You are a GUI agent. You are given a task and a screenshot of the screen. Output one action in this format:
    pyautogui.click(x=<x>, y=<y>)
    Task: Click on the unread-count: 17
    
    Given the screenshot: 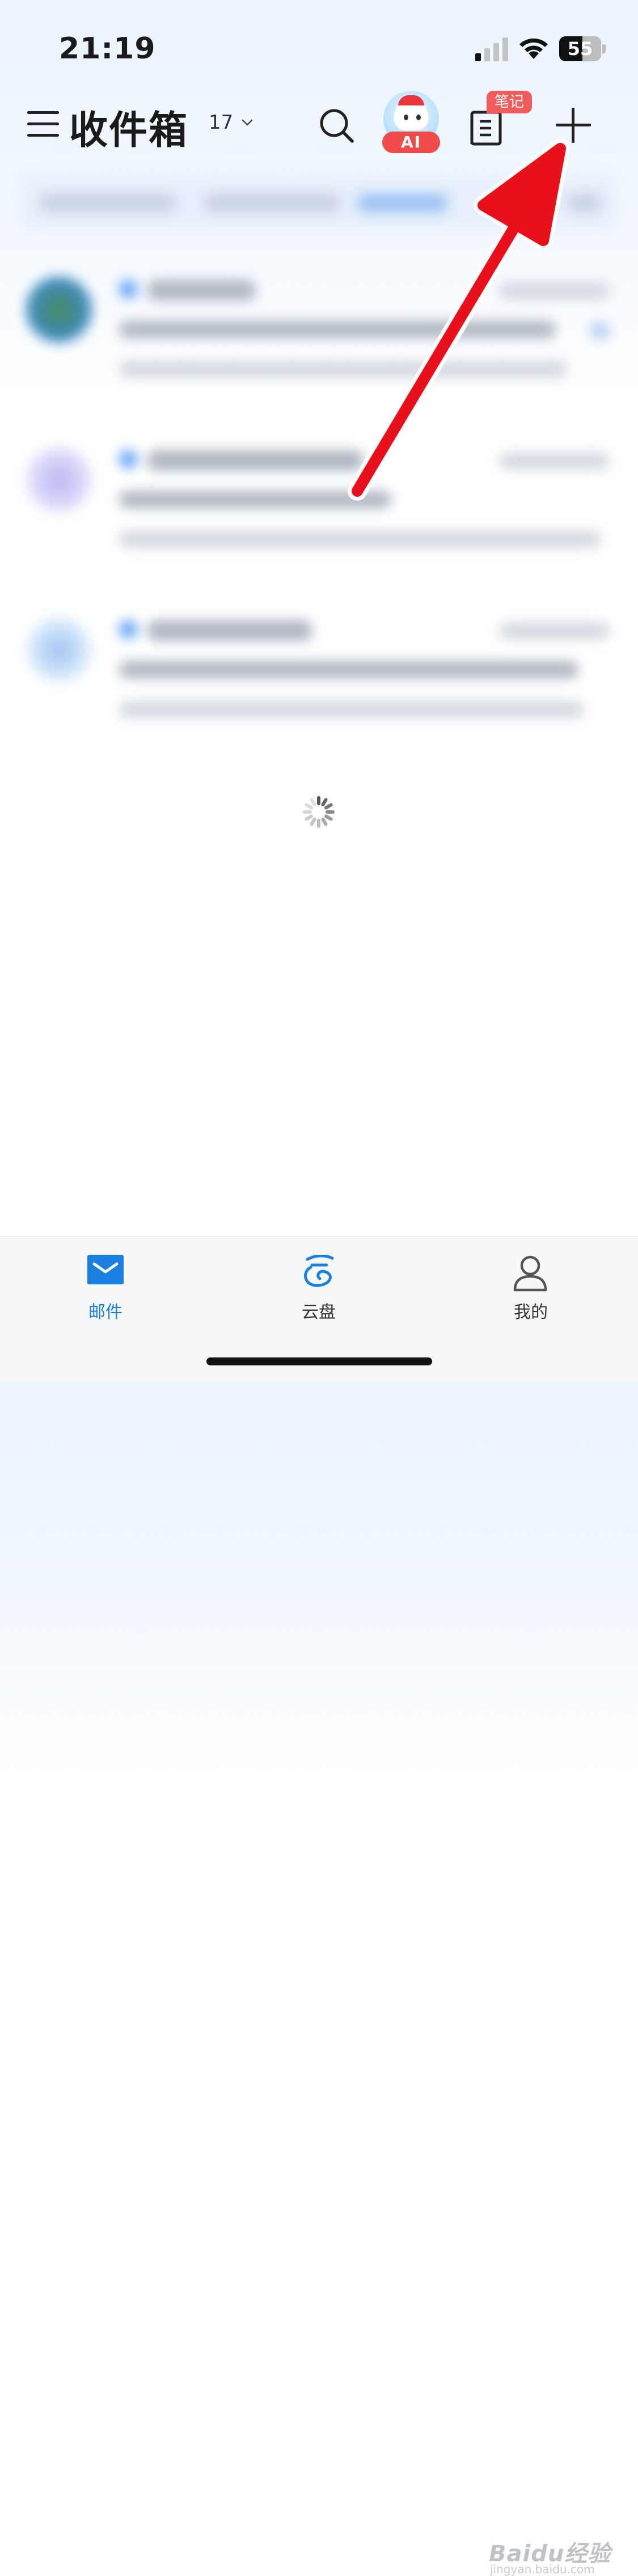 What is the action you would take?
    pyautogui.click(x=221, y=122)
    